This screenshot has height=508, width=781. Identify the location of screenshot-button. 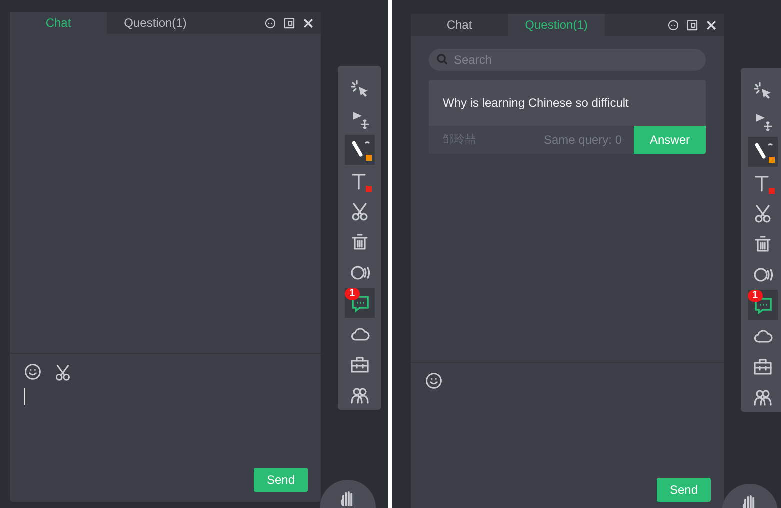
(63, 372).